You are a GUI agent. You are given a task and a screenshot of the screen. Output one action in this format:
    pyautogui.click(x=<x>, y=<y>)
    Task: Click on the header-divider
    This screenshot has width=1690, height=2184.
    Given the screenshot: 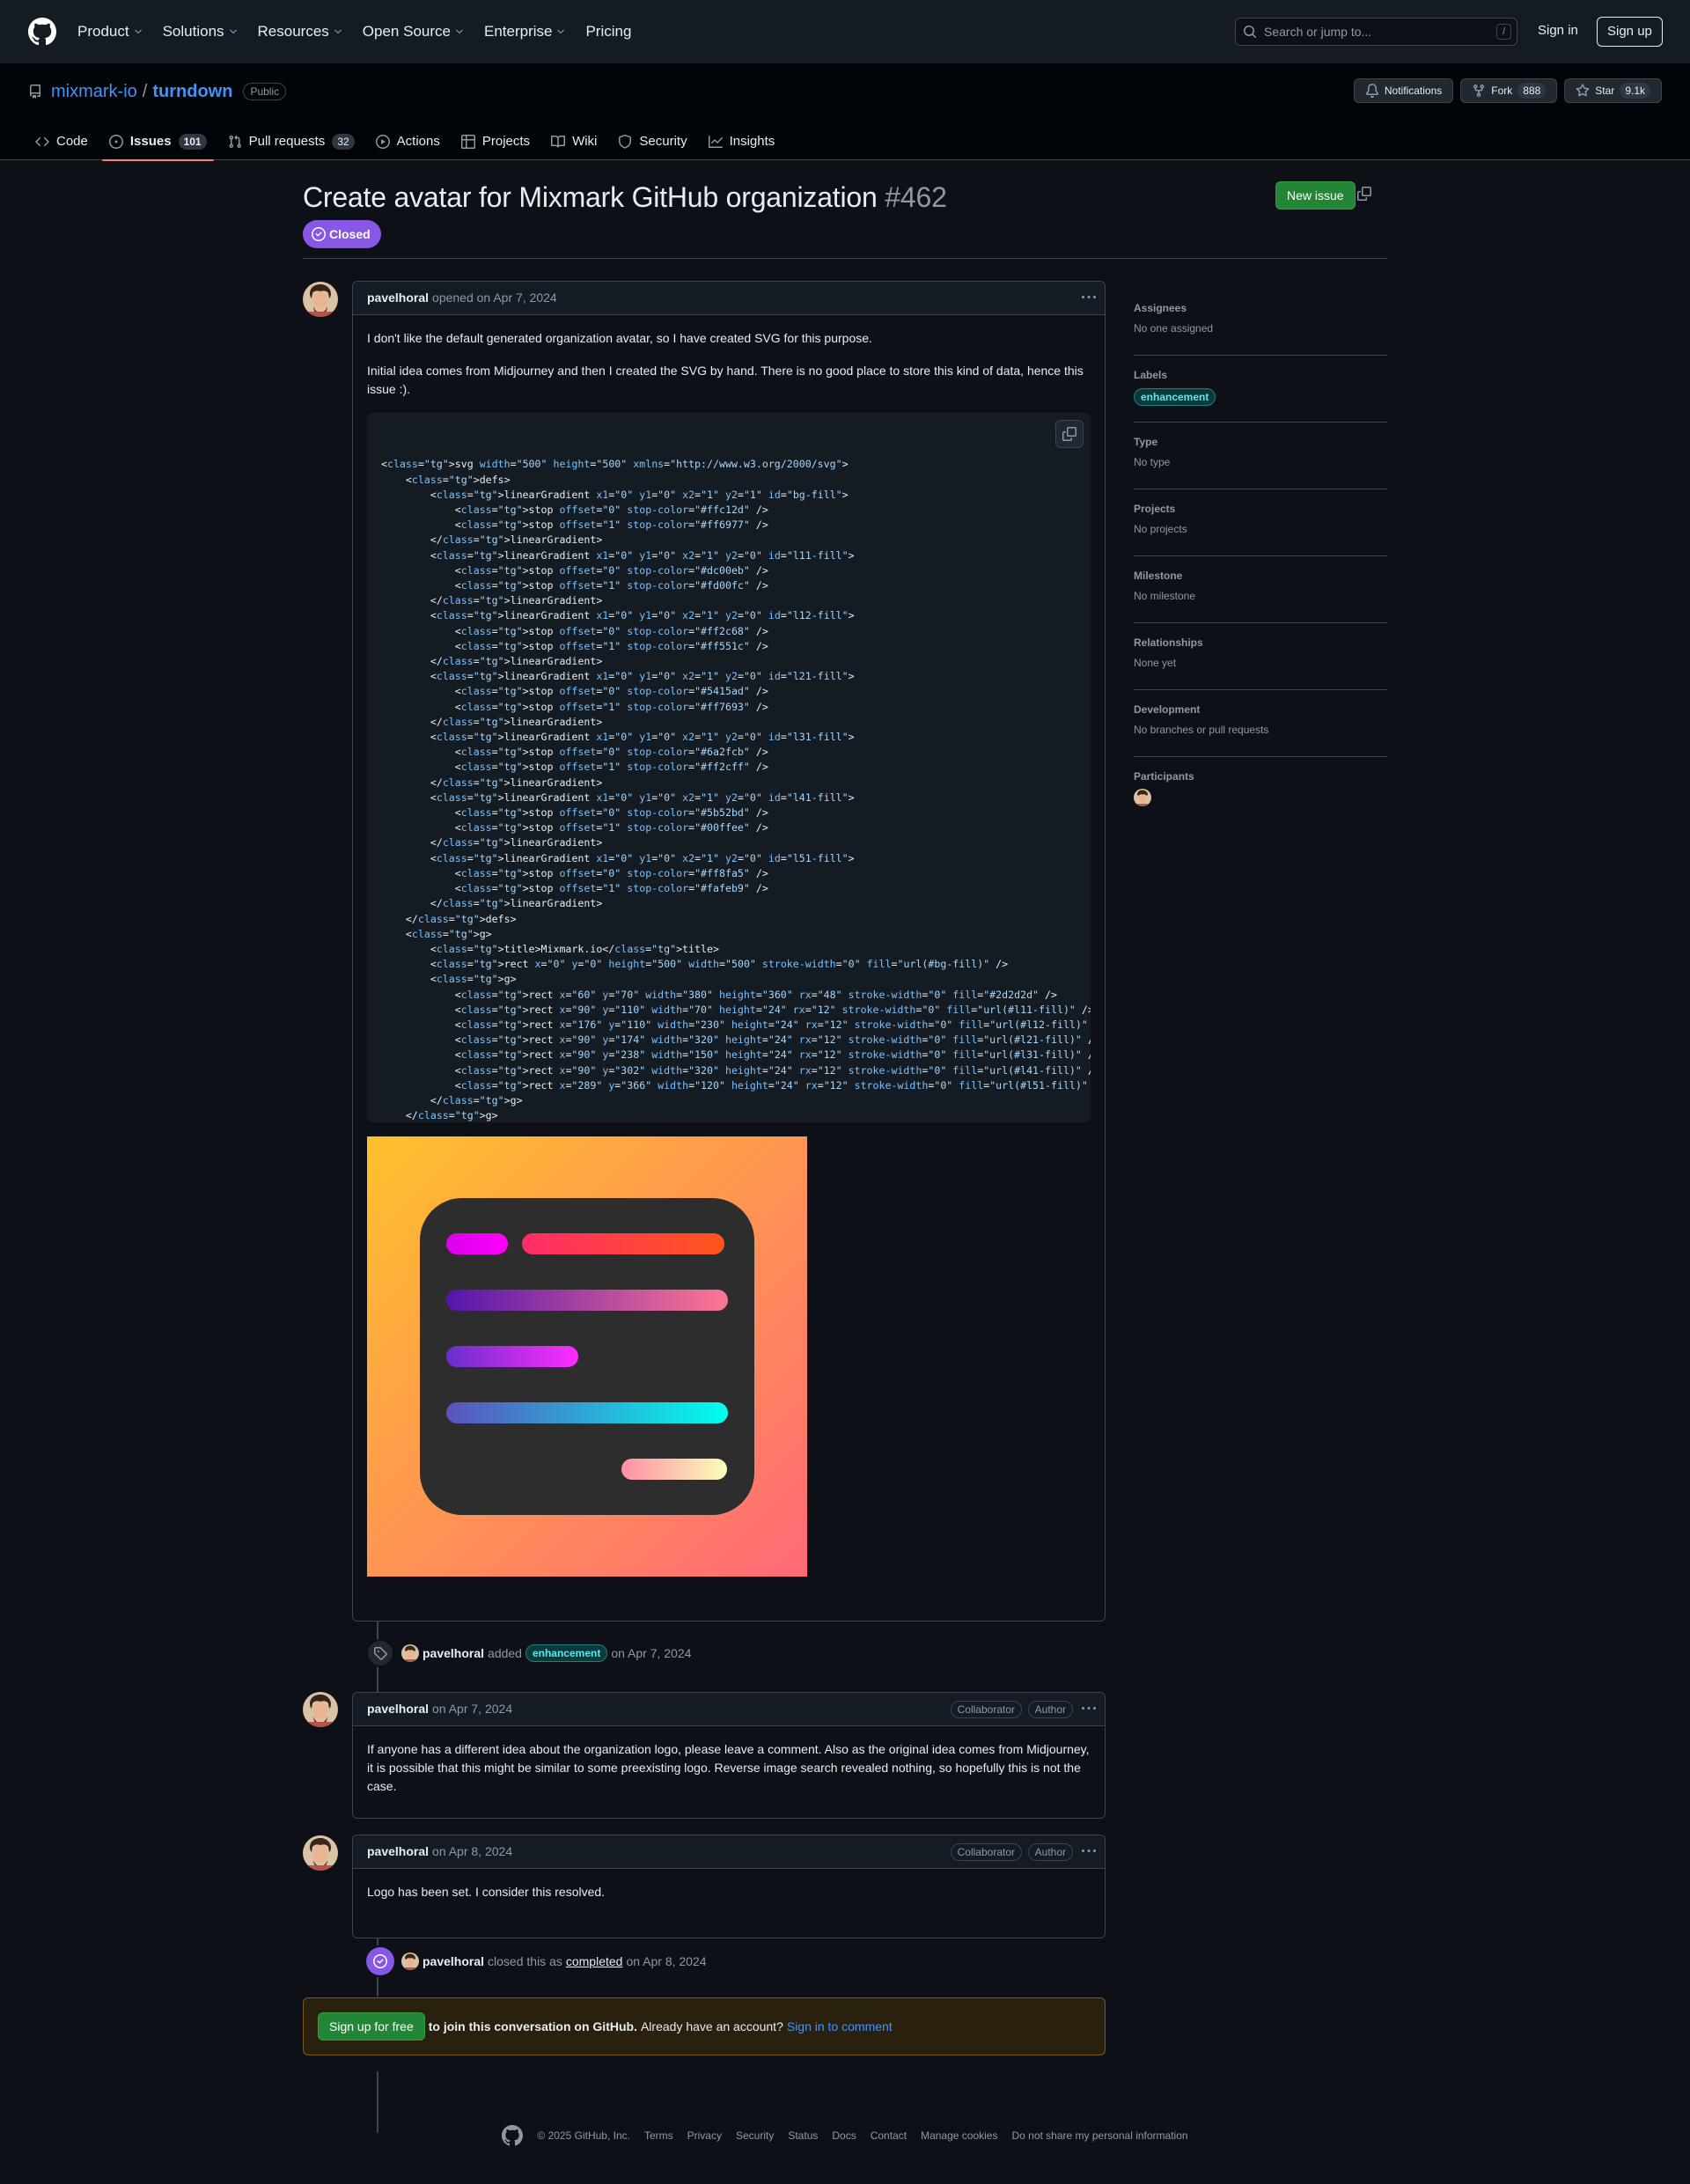 What is the action you would take?
    pyautogui.click(x=845, y=258)
    